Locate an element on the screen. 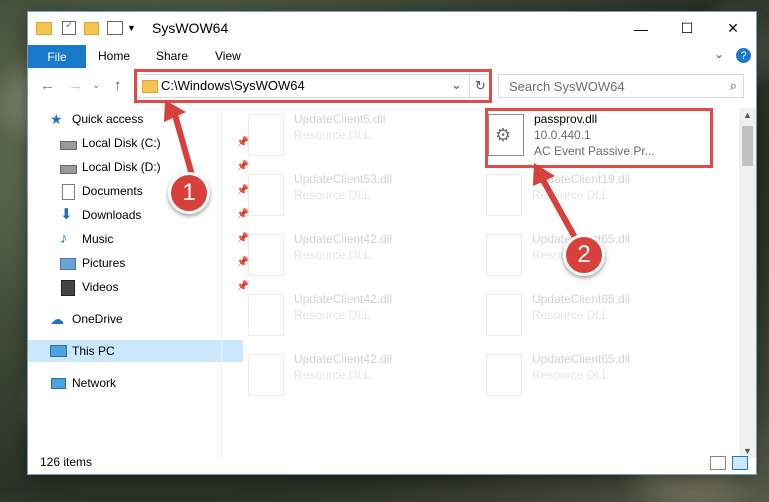 The image size is (769, 502). arrow-2-line is located at coordinates (560, 211).